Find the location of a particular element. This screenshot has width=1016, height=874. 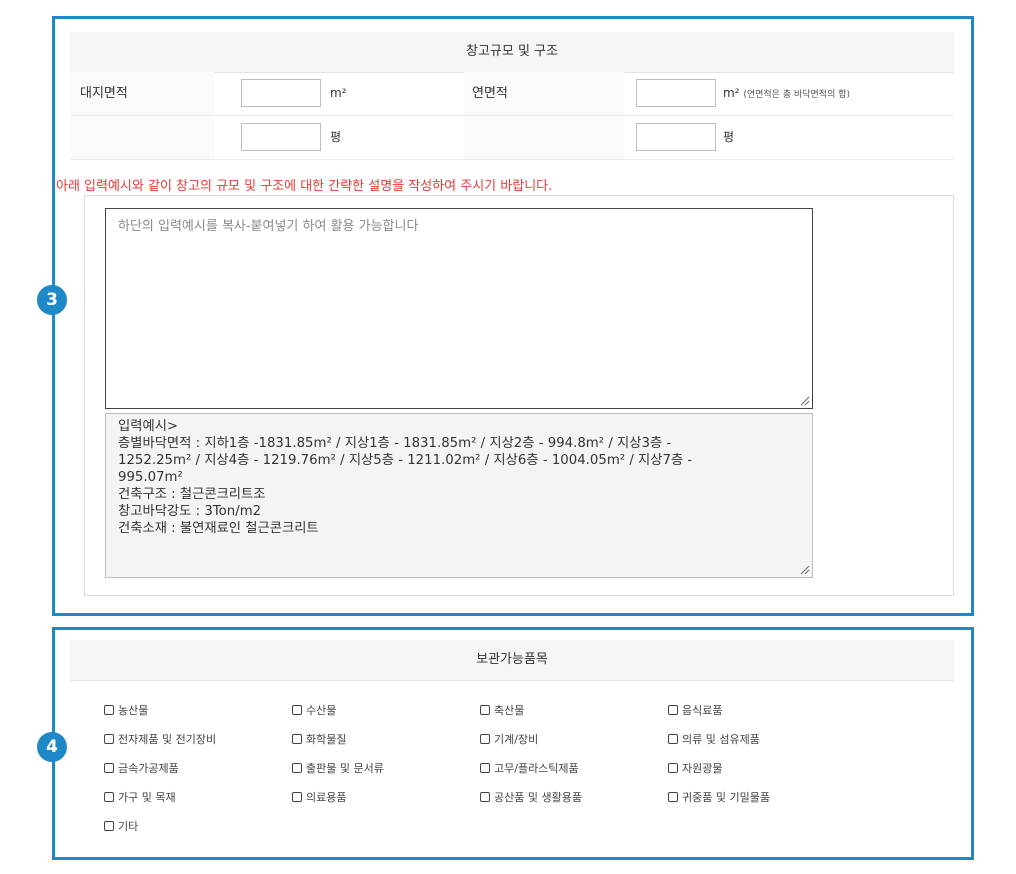

textarea-placeholder: 하단의 입력예시를 복사-붙여넣기 하여 활용 가능합니다 is located at coordinates (268, 226).